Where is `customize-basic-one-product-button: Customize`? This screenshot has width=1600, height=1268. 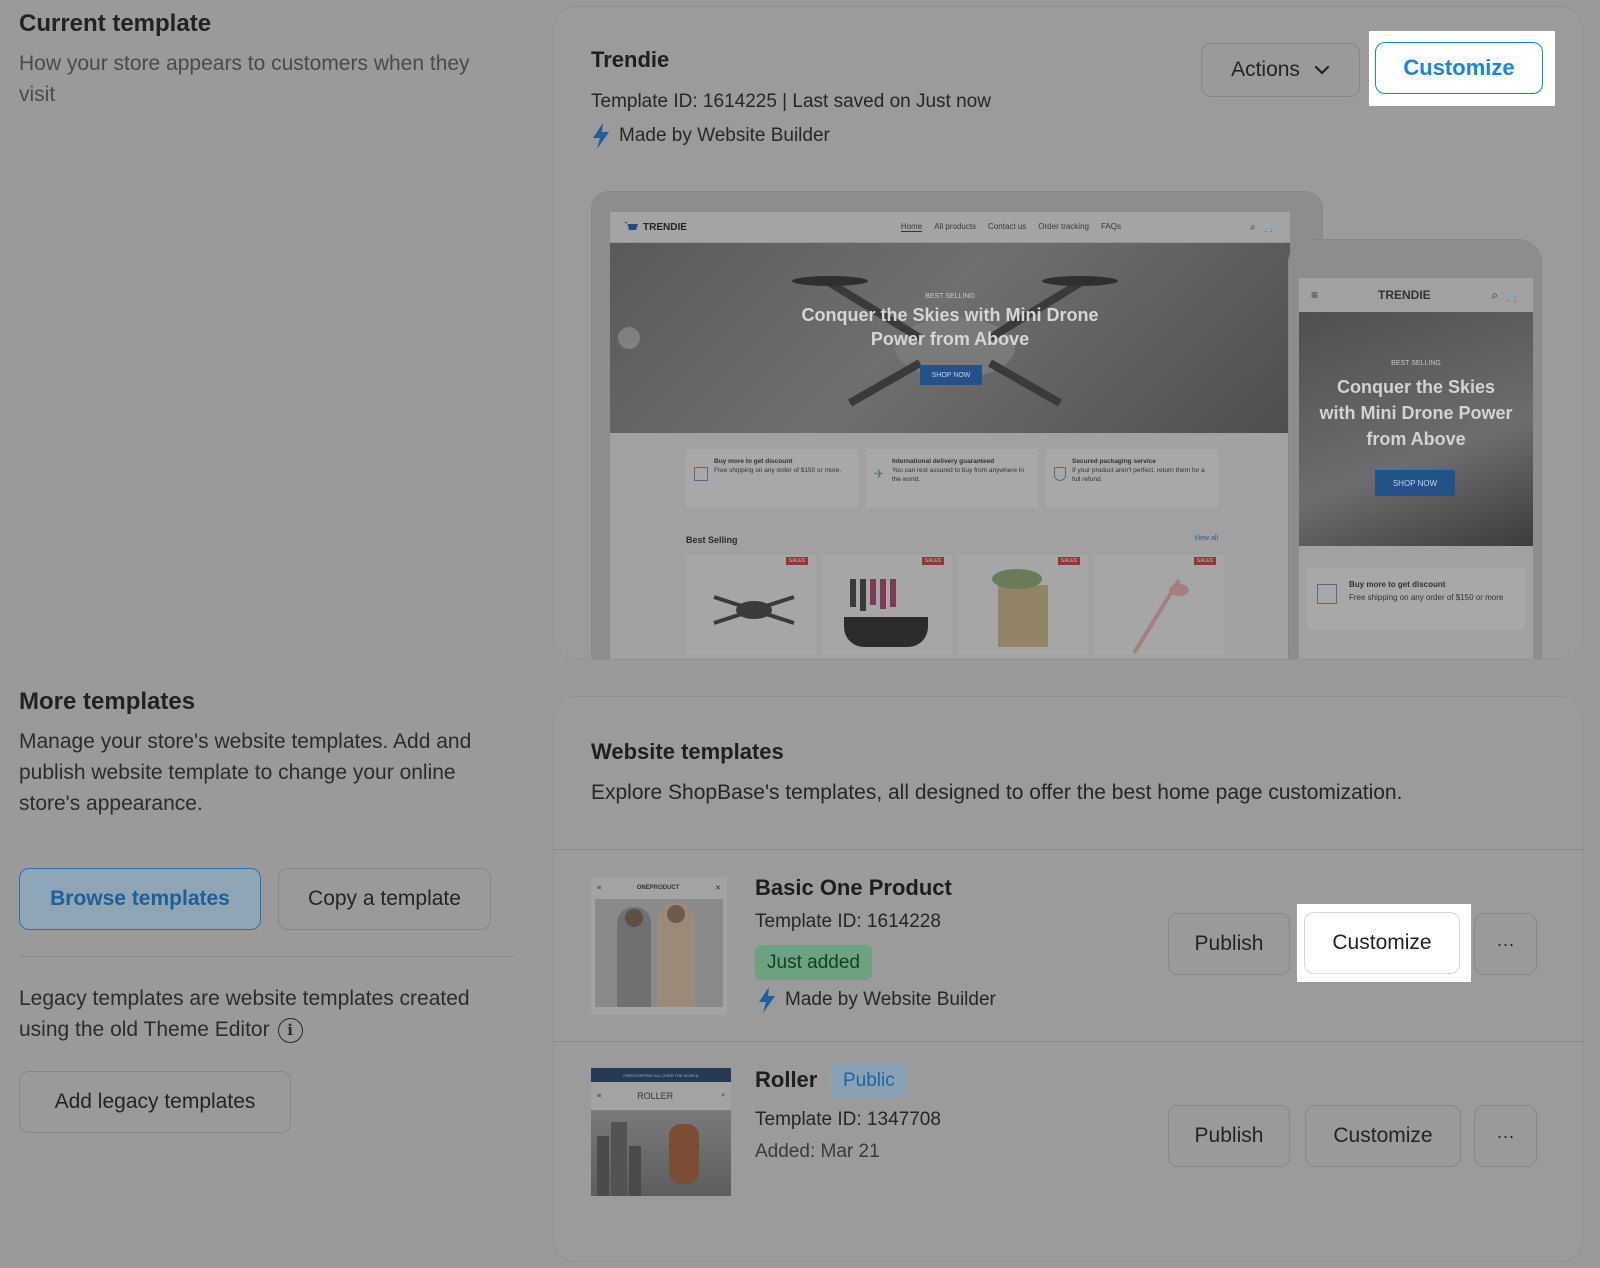
customize-basic-one-product-button: Customize is located at coordinates (1382, 943).